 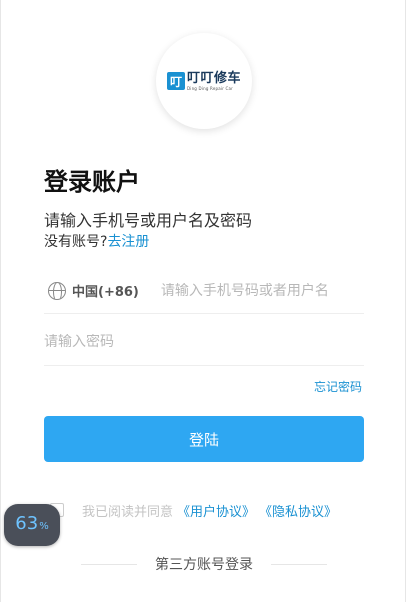 I want to click on zoom-unit: %, so click(x=44, y=526).